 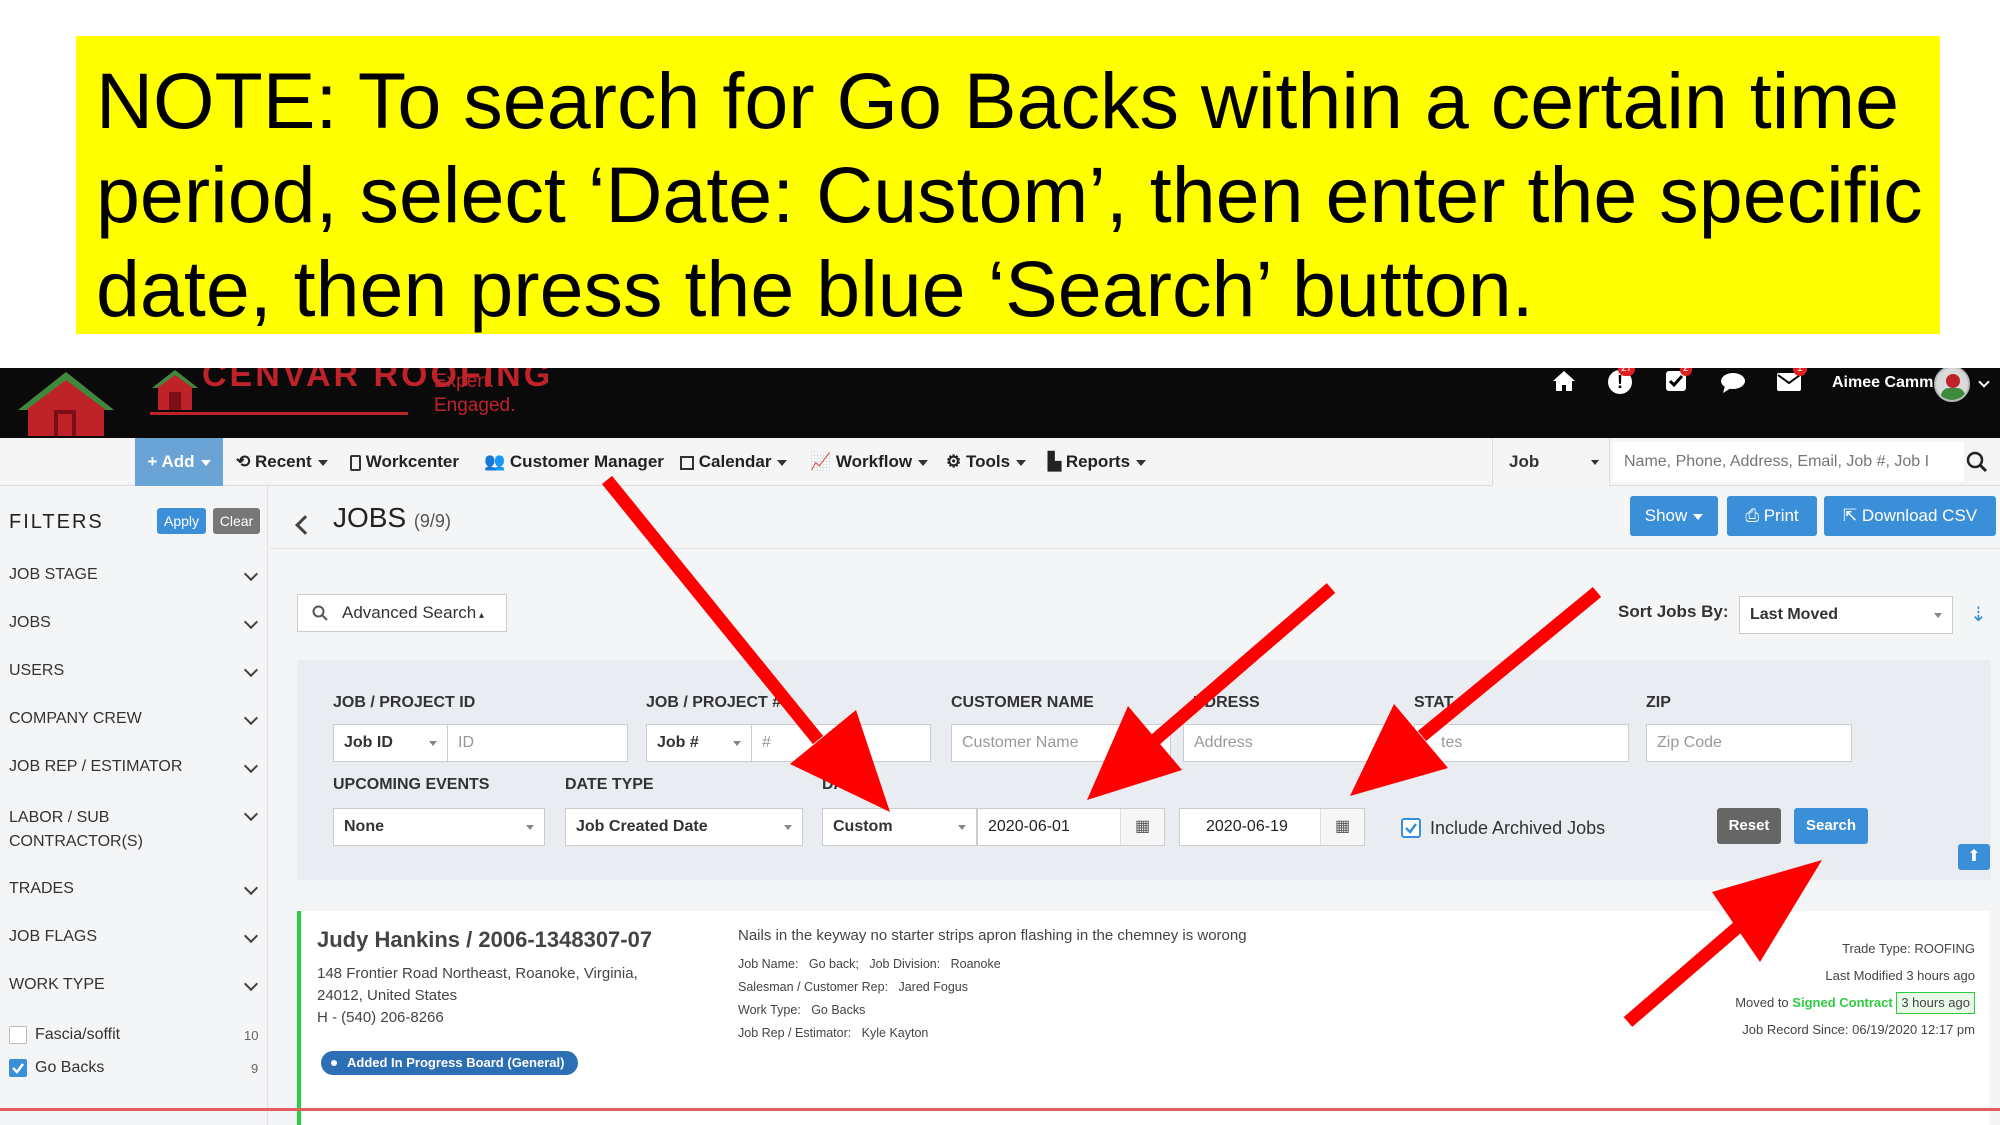 What do you see at coordinates (392, 517) in the screenshot?
I see `page-title: JOBS (9/9)` at bounding box center [392, 517].